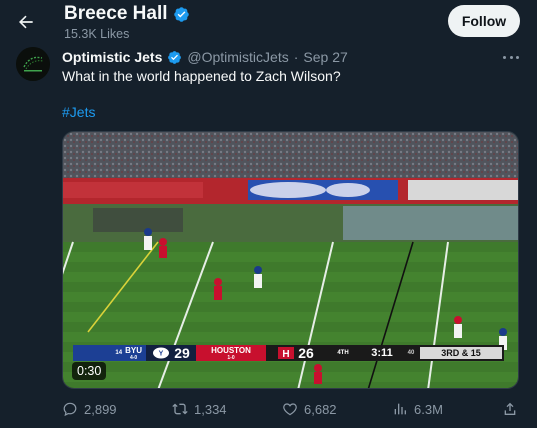 The image size is (537, 428). Describe the element at coordinates (70, 409) in the screenshot. I see `reply-icon` at that location.